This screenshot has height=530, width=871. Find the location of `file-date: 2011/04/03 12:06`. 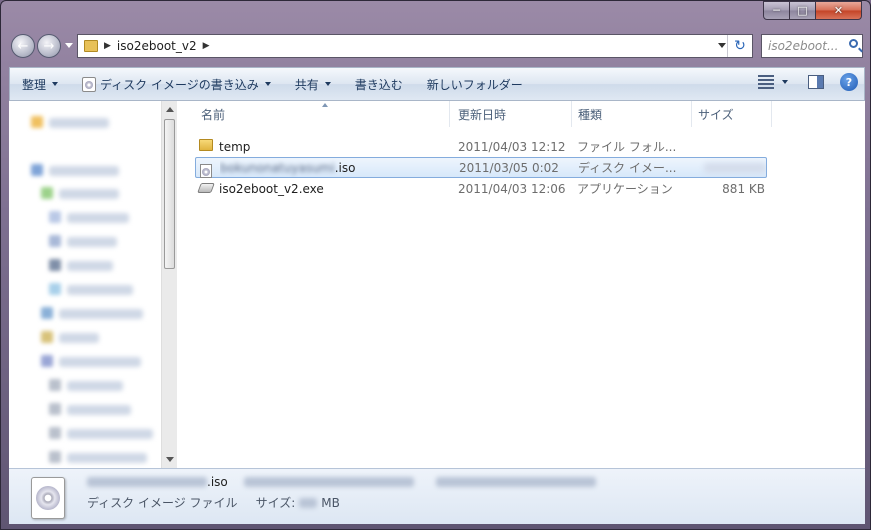

file-date: 2011/04/03 12:06 is located at coordinates (512, 188).